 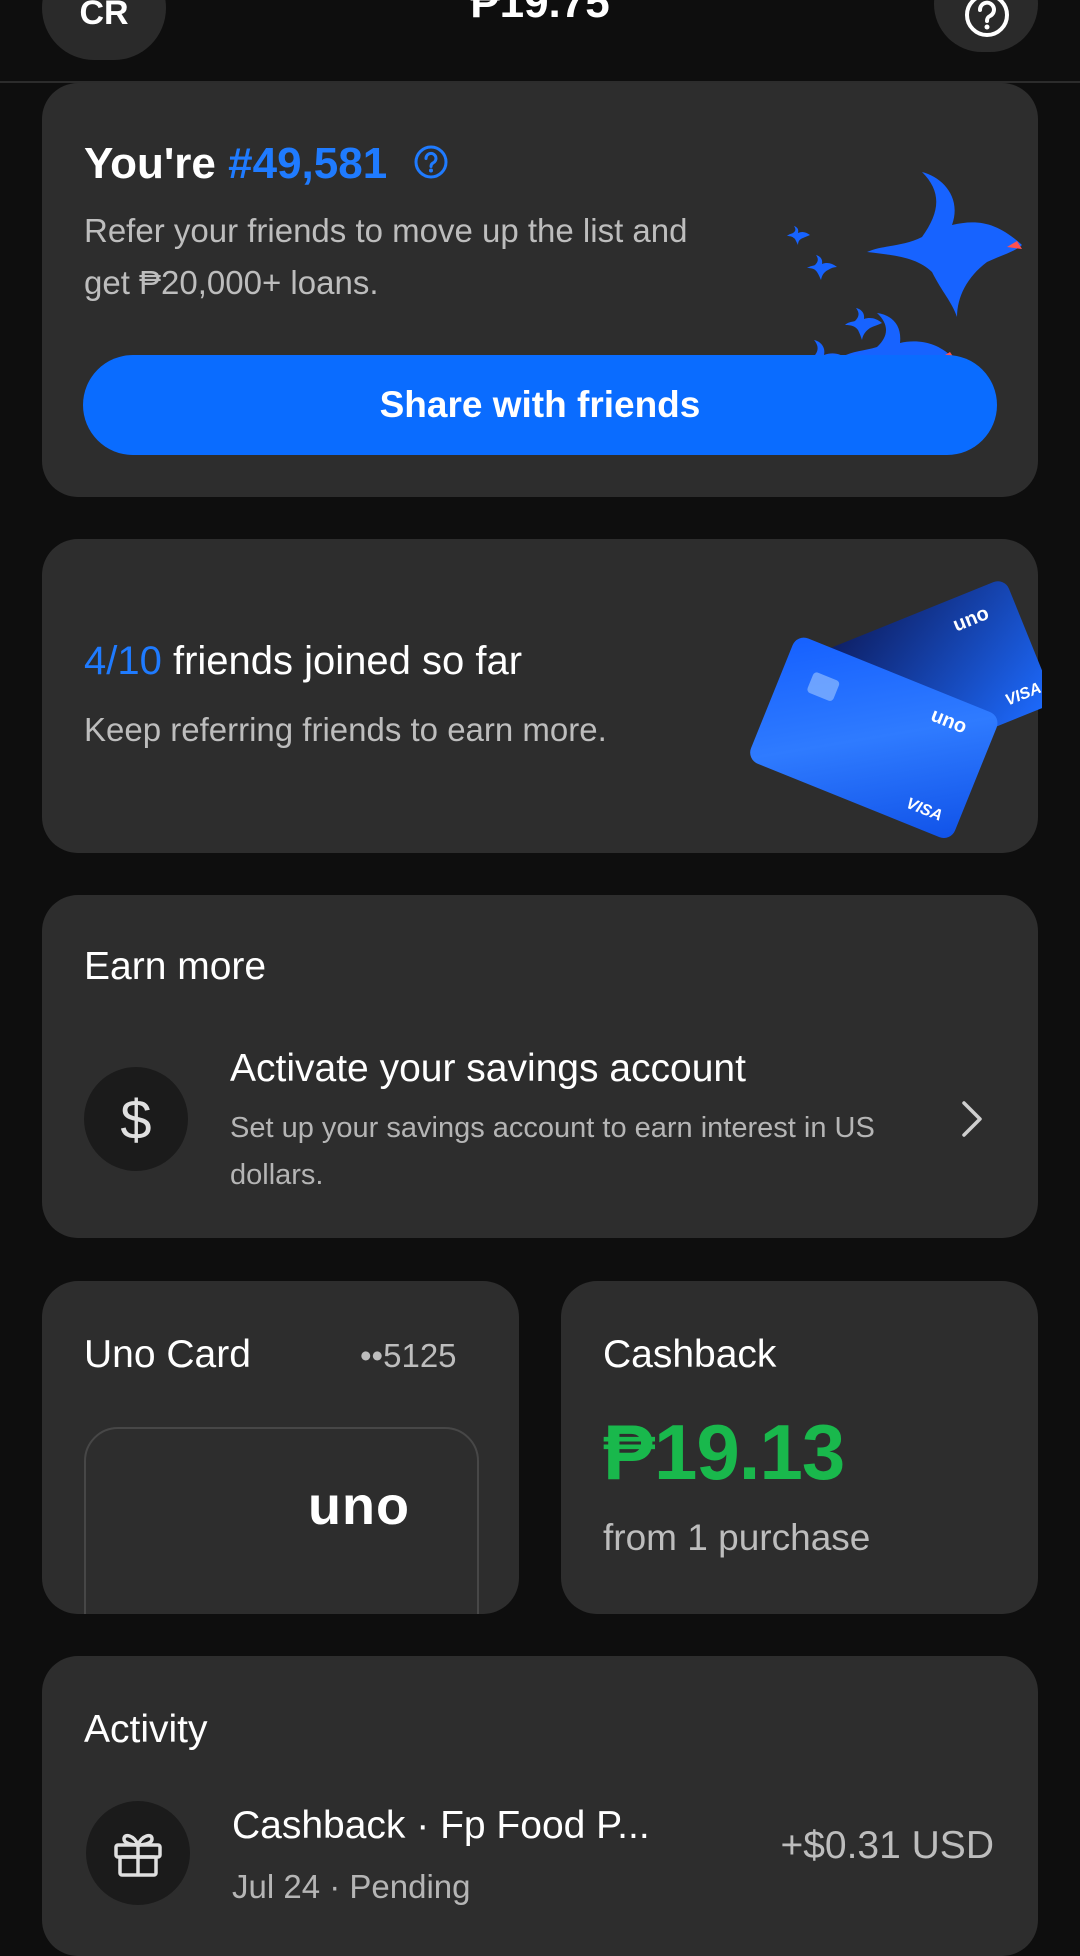 What do you see at coordinates (724, 1452) in the screenshot?
I see `cashback-amount: ₱19.13` at bounding box center [724, 1452].